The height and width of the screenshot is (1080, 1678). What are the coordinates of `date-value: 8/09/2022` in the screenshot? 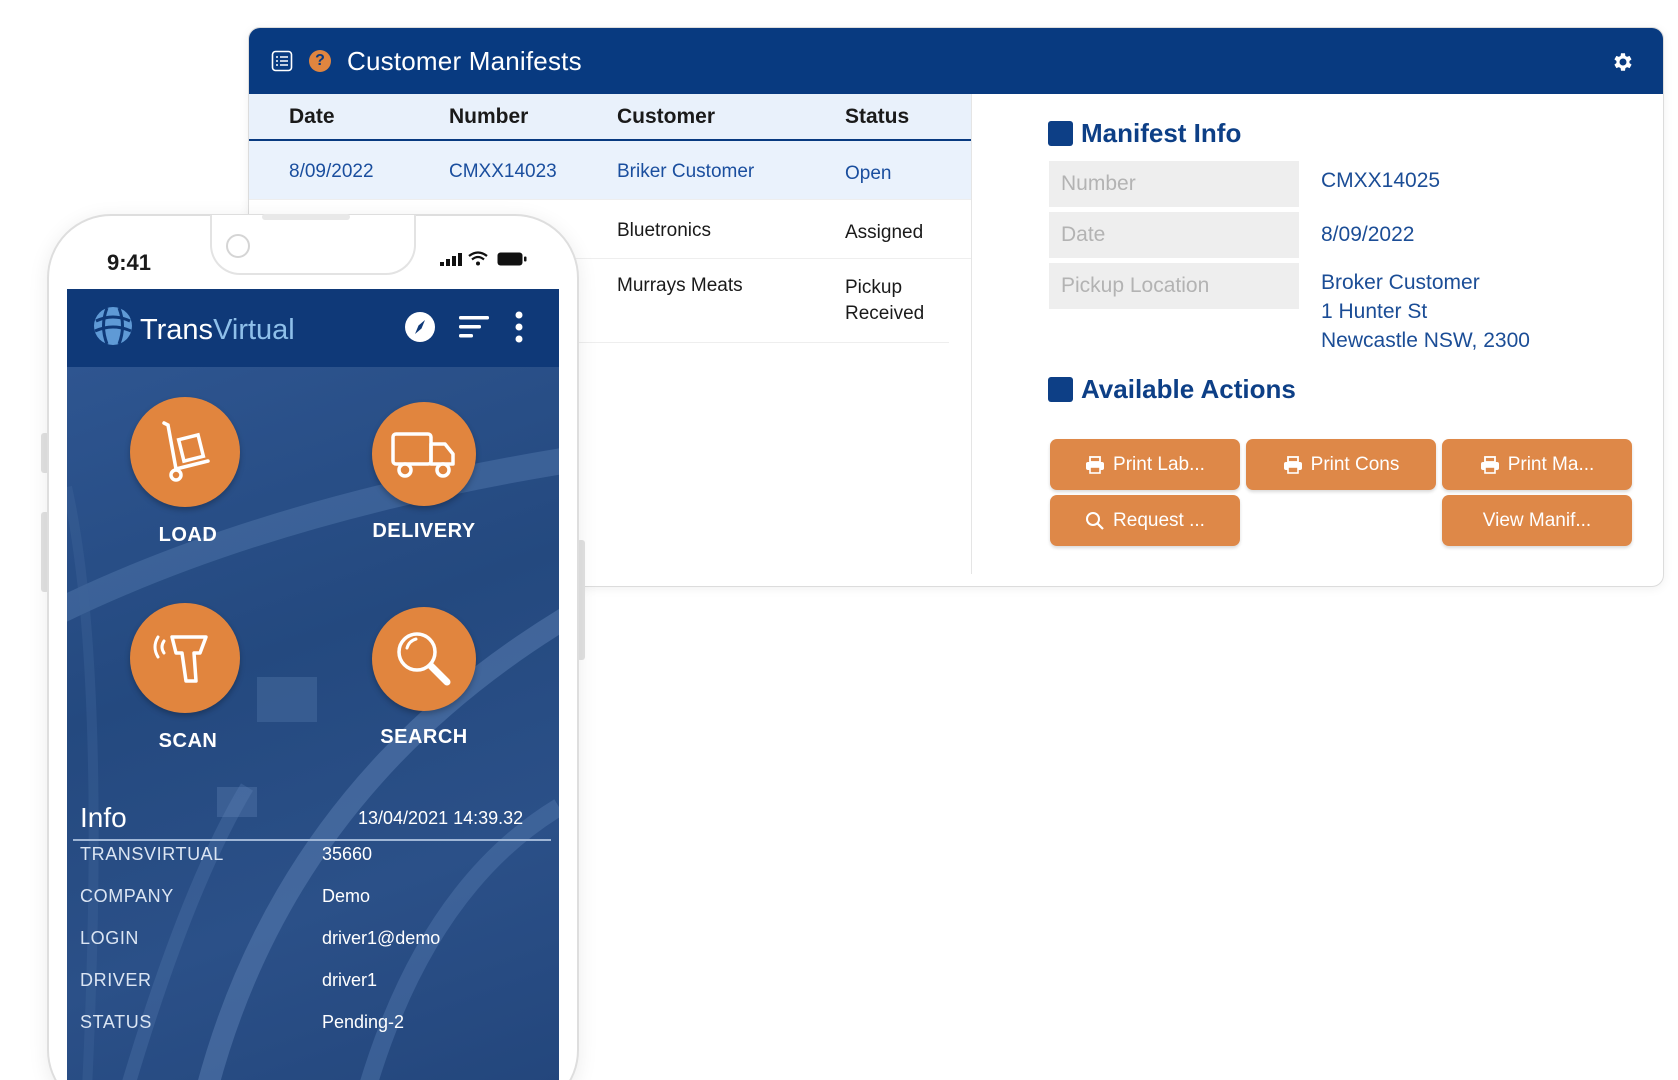 It's located at (1368, 234).